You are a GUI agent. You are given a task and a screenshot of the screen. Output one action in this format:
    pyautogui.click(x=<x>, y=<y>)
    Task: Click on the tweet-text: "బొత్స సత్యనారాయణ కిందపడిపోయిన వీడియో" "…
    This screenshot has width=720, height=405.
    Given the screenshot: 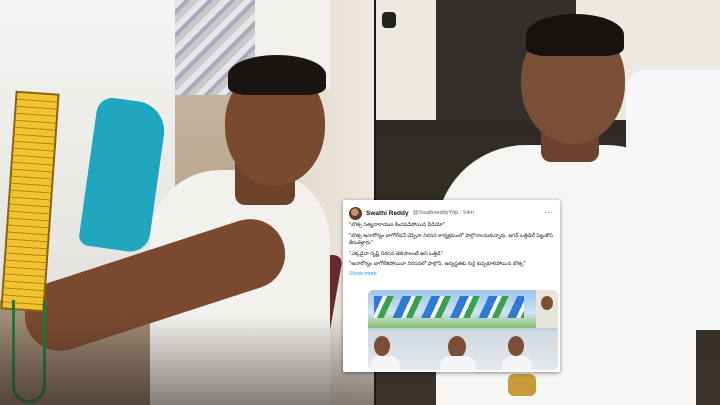 What is the action you would take?
    pyautogui.click(x=451, y=245)
    